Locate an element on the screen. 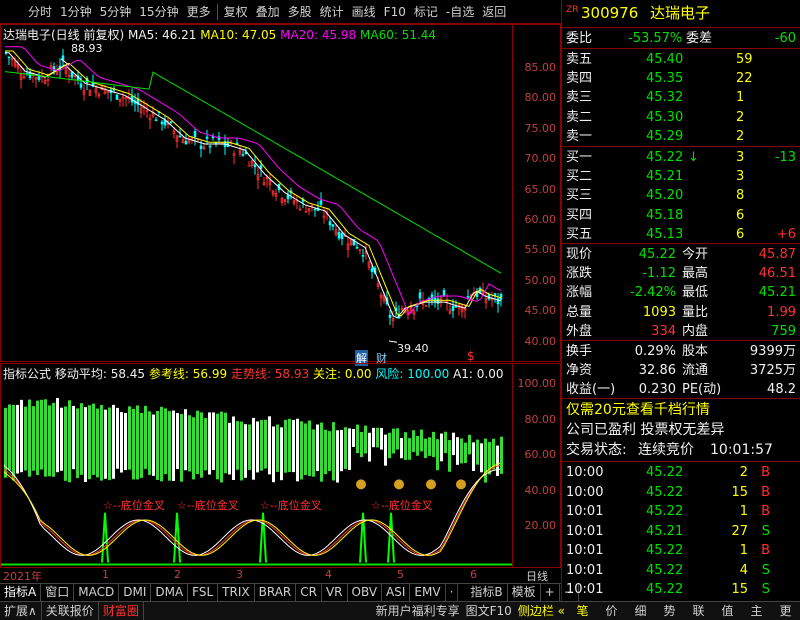 The image size is (800, 620). fund-label: 换手 is located at coordinates (579, 351).